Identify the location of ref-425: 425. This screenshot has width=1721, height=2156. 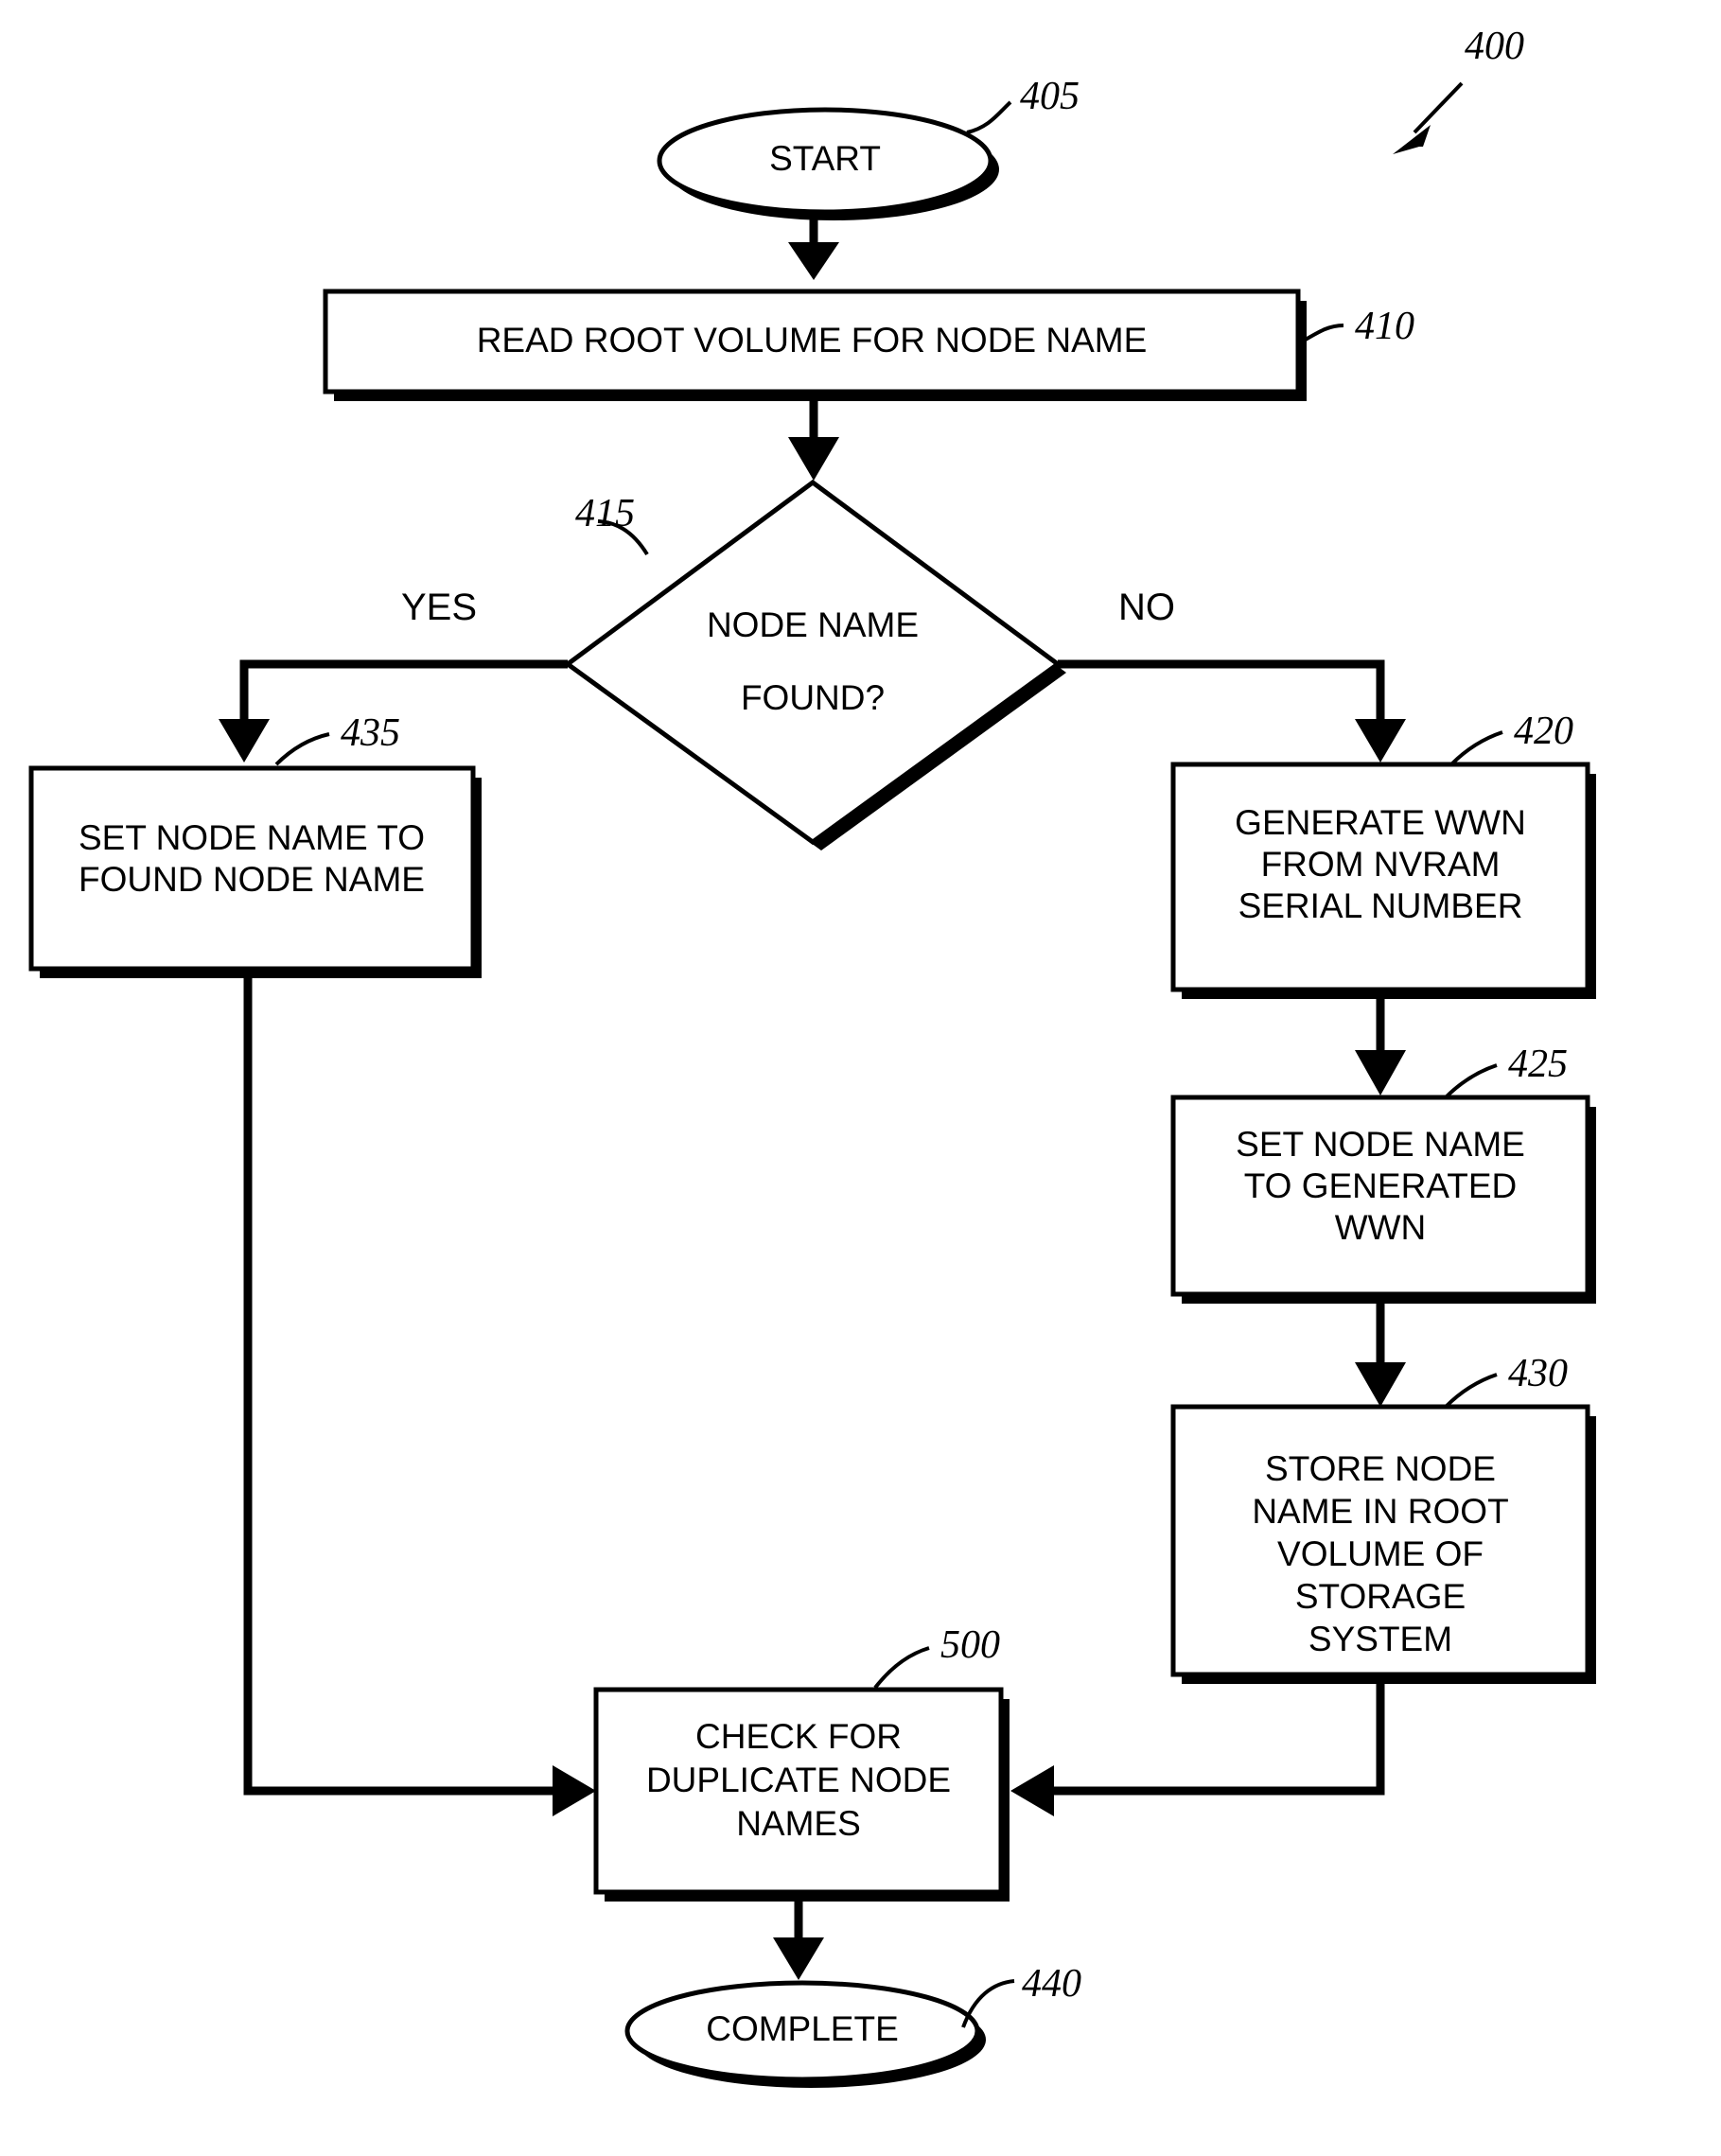
(1506, 1071).